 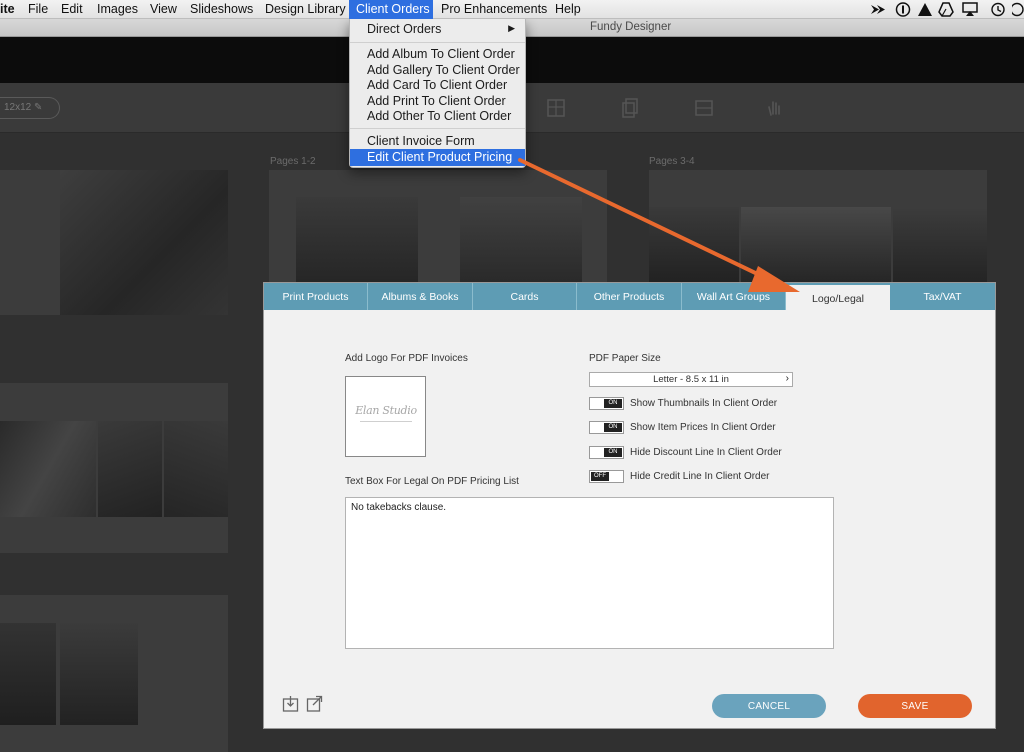 What do you see at coordinates (406, 358) in the screenshot?
I see `logo-label: Add Logo For PDF Invoices` at bounding box center [406, 358].